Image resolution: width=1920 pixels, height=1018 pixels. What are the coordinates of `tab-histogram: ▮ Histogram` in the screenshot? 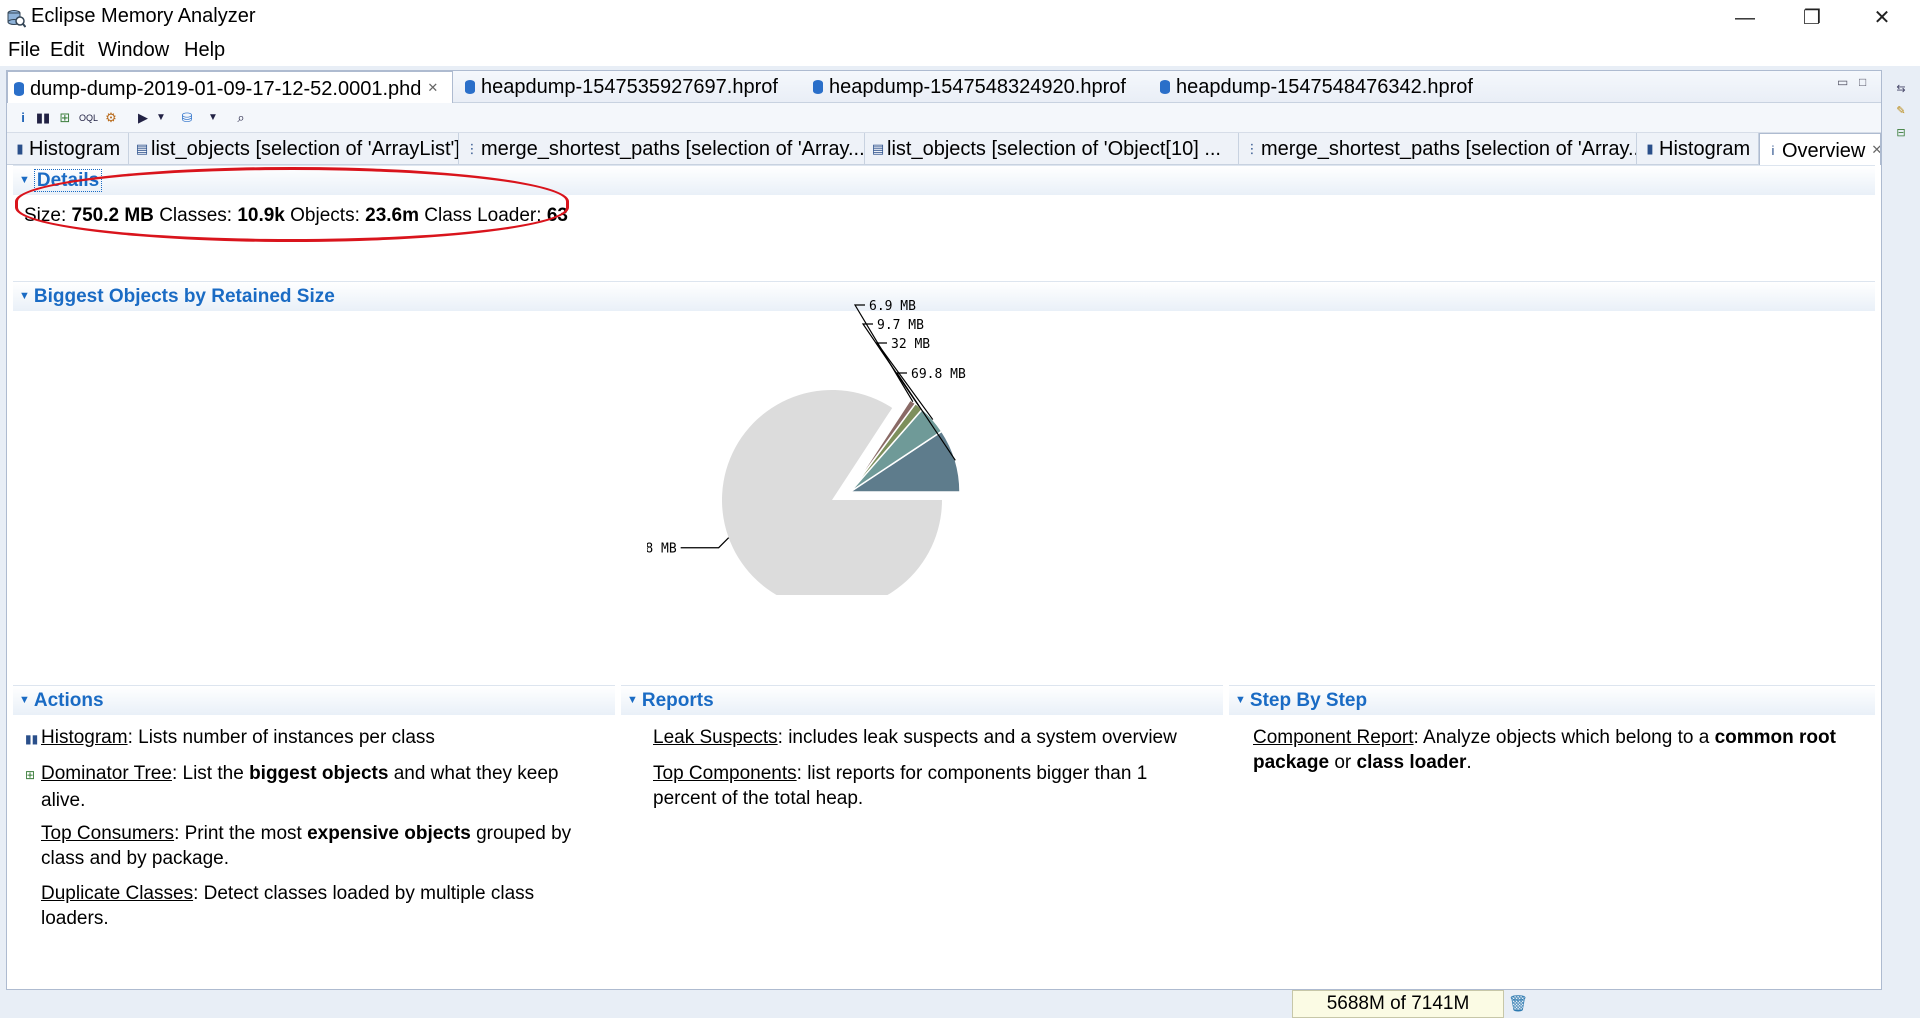 It's located at (68, 149).